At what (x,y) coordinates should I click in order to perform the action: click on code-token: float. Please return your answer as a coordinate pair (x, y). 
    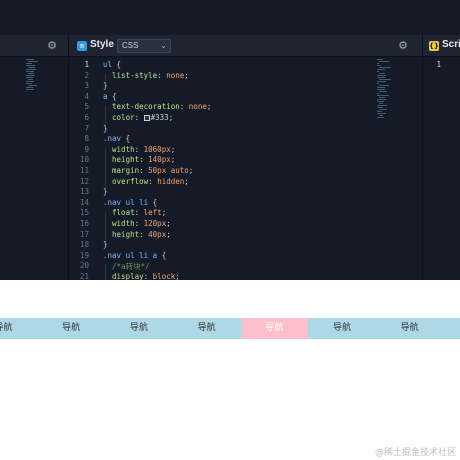
    Looking at the image, I should click on (119, 213).